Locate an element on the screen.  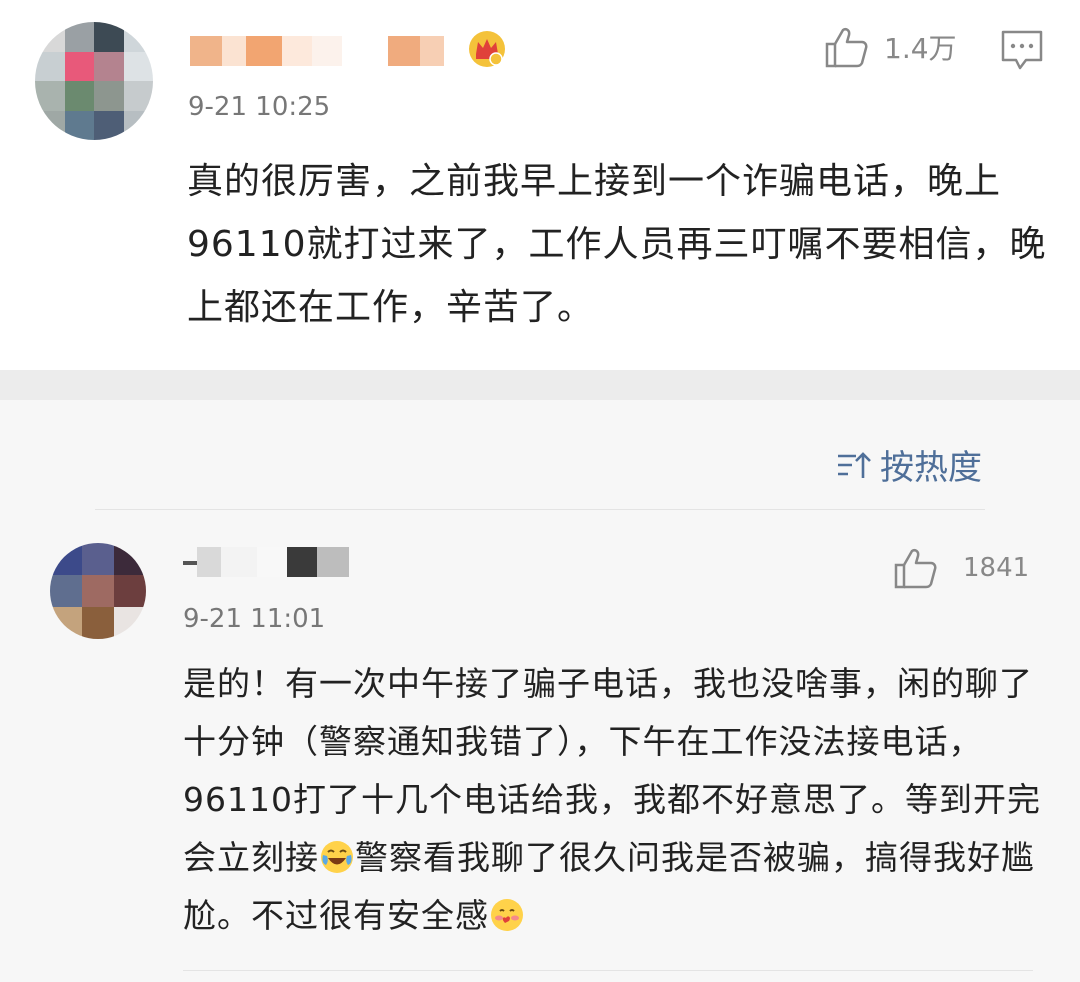
crown-badge-icon is located at coordinates (487, 49).